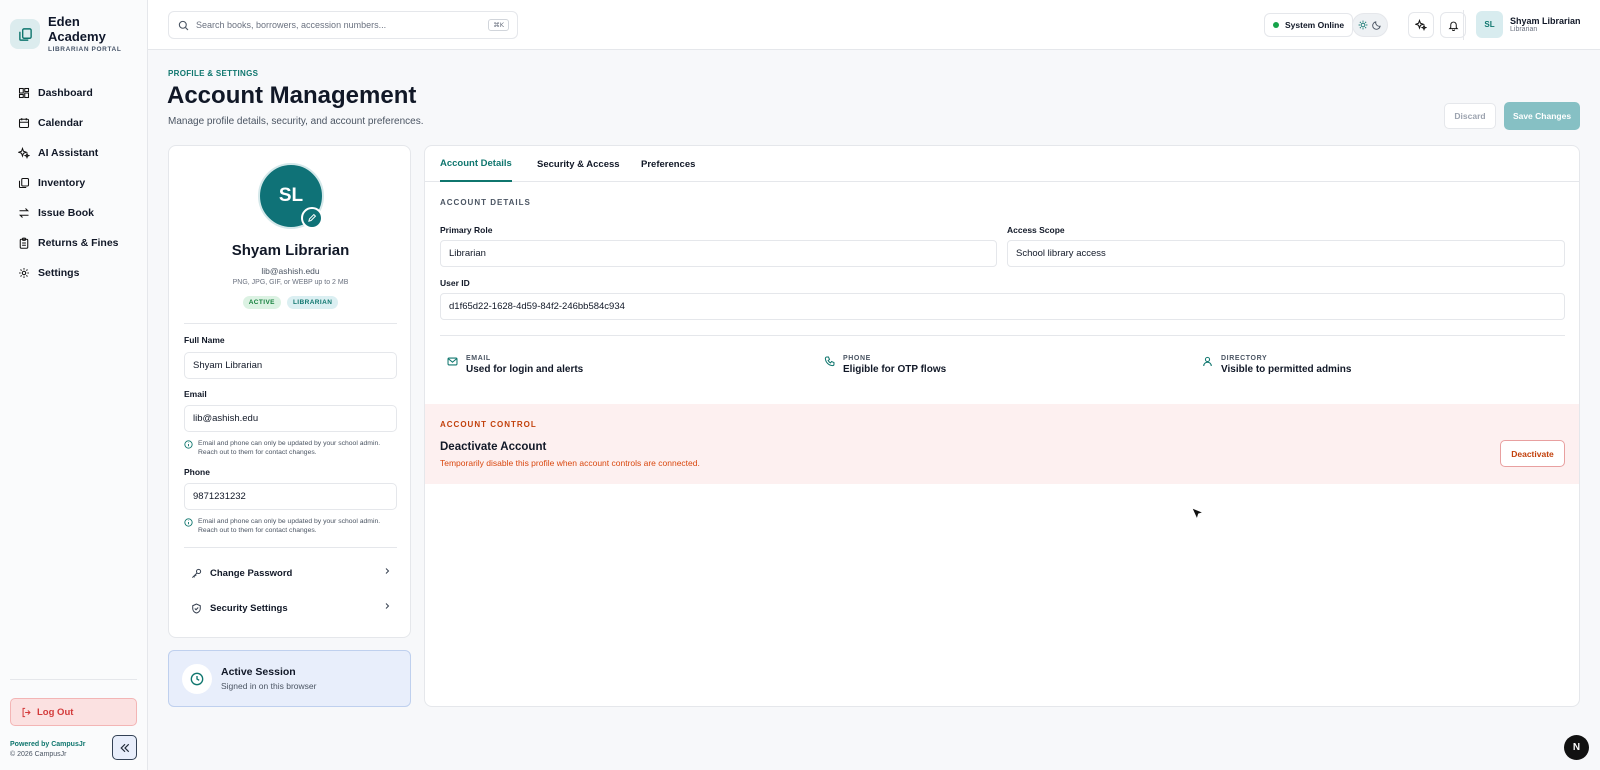  I want to click on discard-button: Discard, so click(1470, 116).